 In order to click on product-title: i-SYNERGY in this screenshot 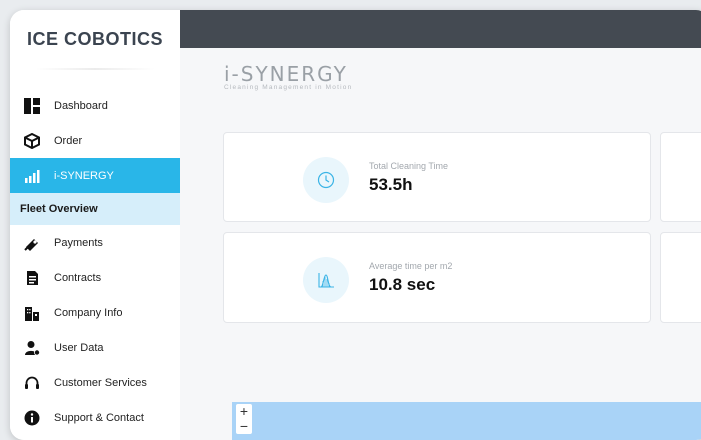, I will do `click(286, 74)`.